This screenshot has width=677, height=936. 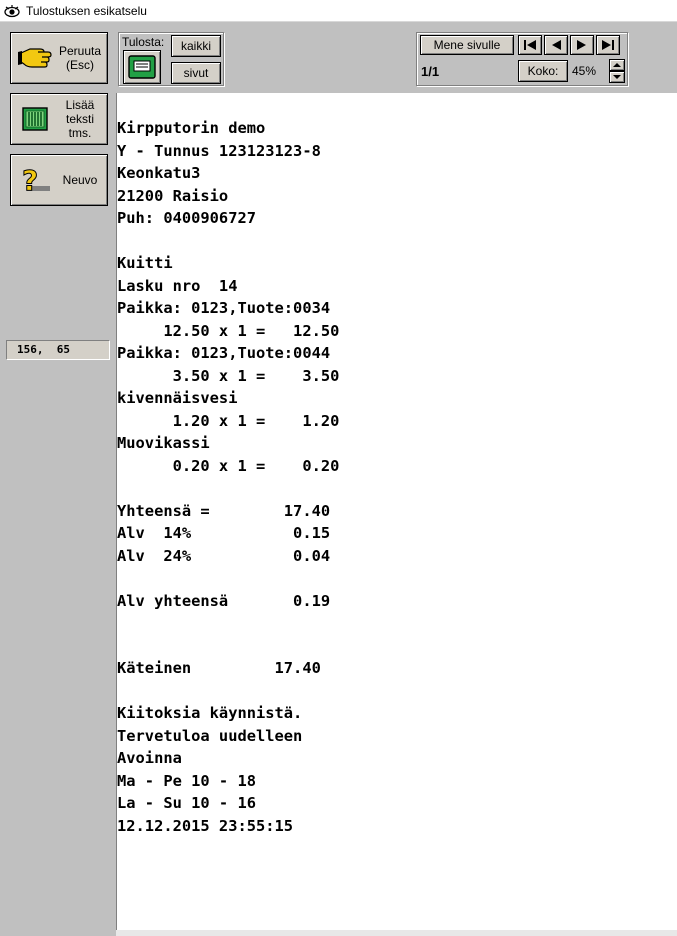 What do you see at coordinates (210, 713) in the screenshot?
I see `receipt-line: Kiitoksia käynnistä.` at bounding box center [210, 713].